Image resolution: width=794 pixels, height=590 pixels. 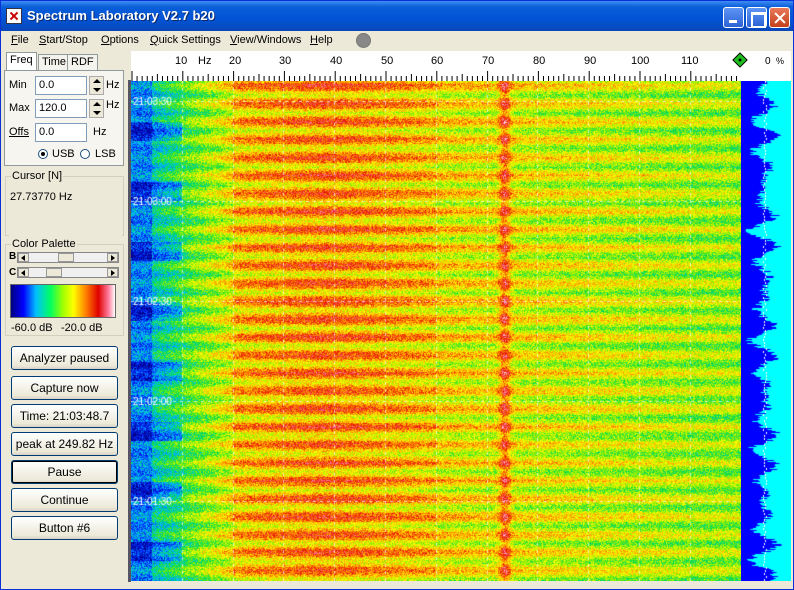 What do you see at coordinates (41, 197) in the screenshot?
I see `cursor-frequency-value: 27.73770 Hz` at bounding box center [41, 197].